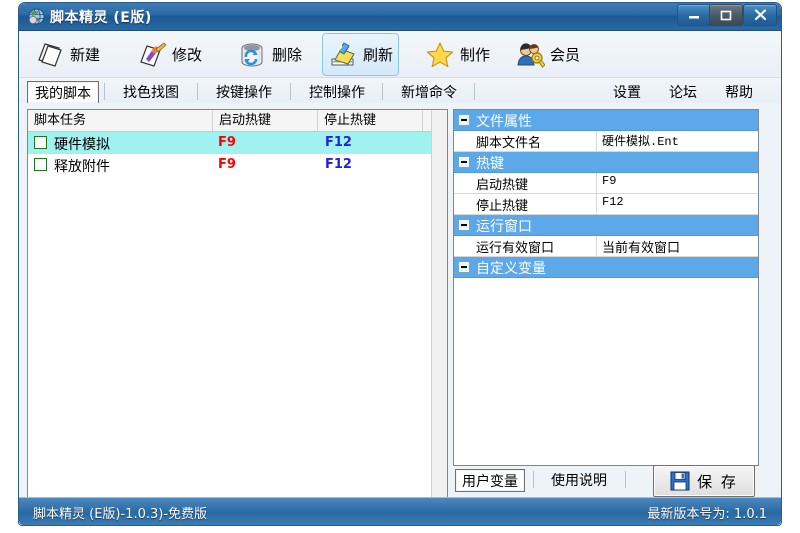 The width and height of the screenshot is (800, 533). I want to click on tab-instructions: 使用说明, so click(579, 479).